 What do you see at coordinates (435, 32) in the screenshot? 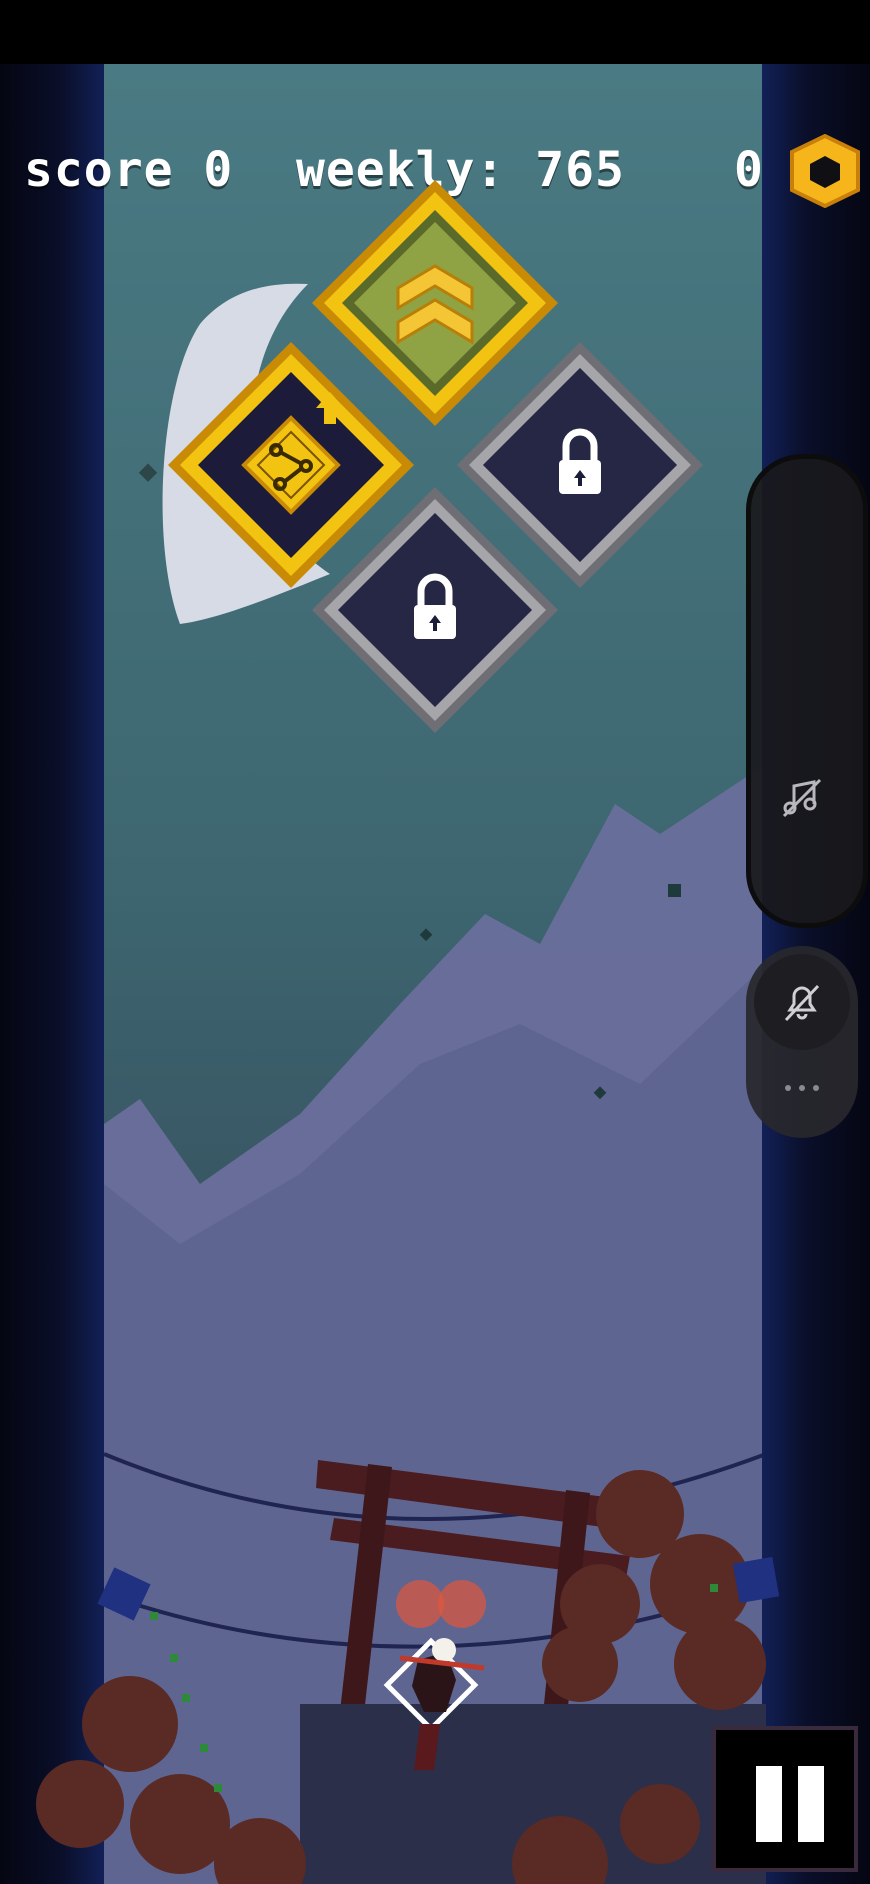
I see `status-bar` at bounding box center [435, 32].